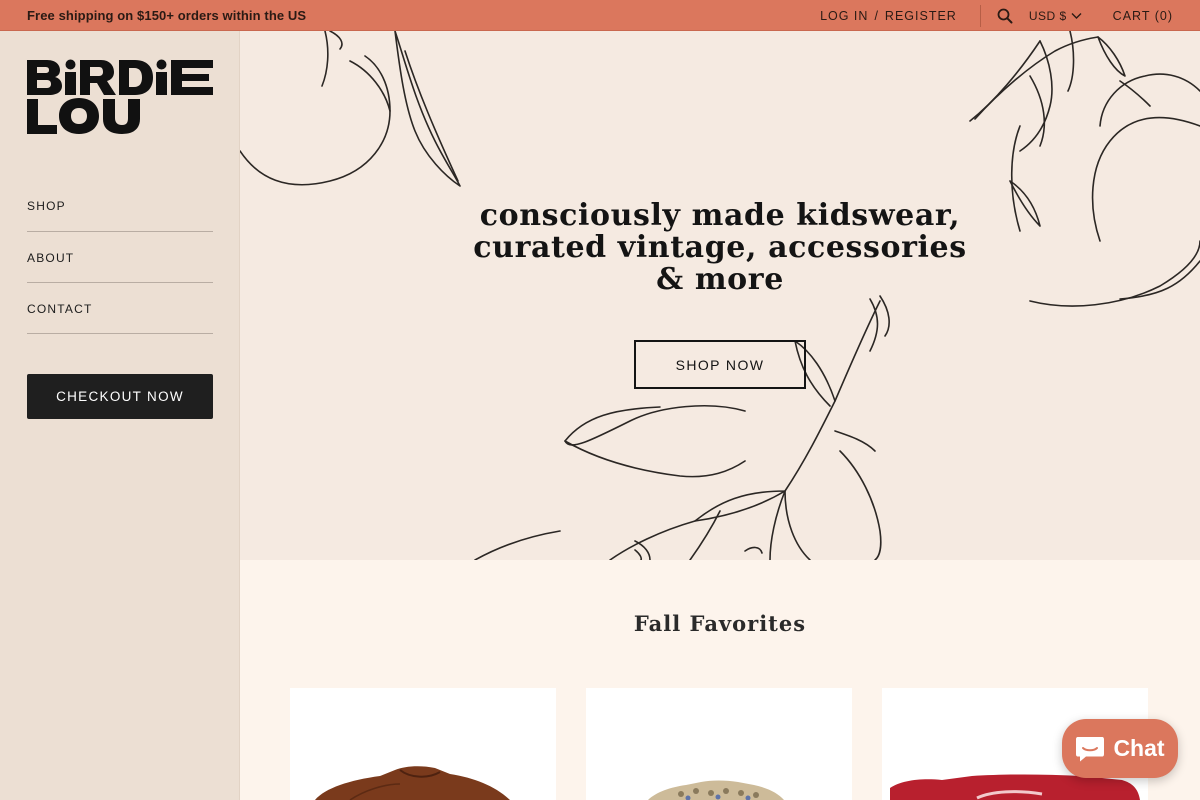  I want to click on chevron-down-icon, so click(1076, 16).